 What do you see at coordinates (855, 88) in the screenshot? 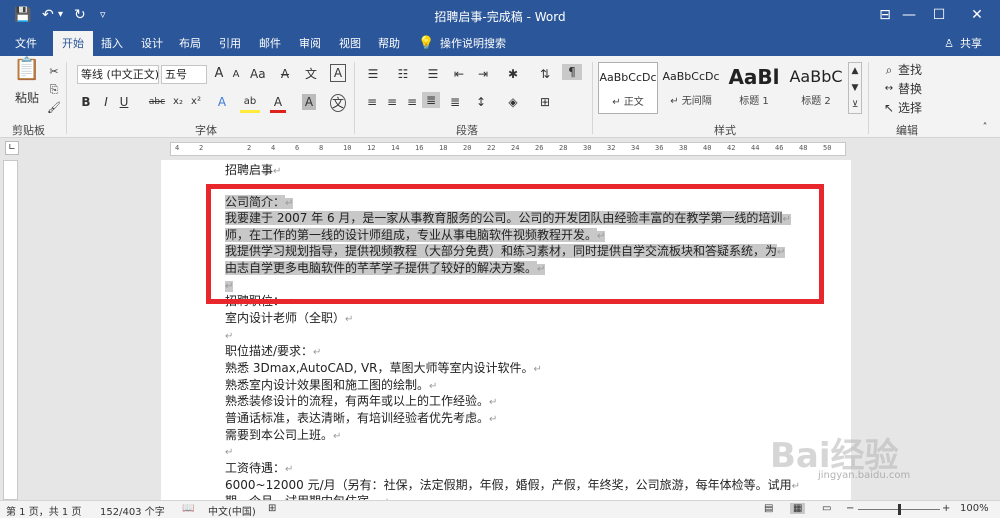
I see `styles-scroll-icon: ▲ ▼ ⊻` at bounding box center [855, 88].